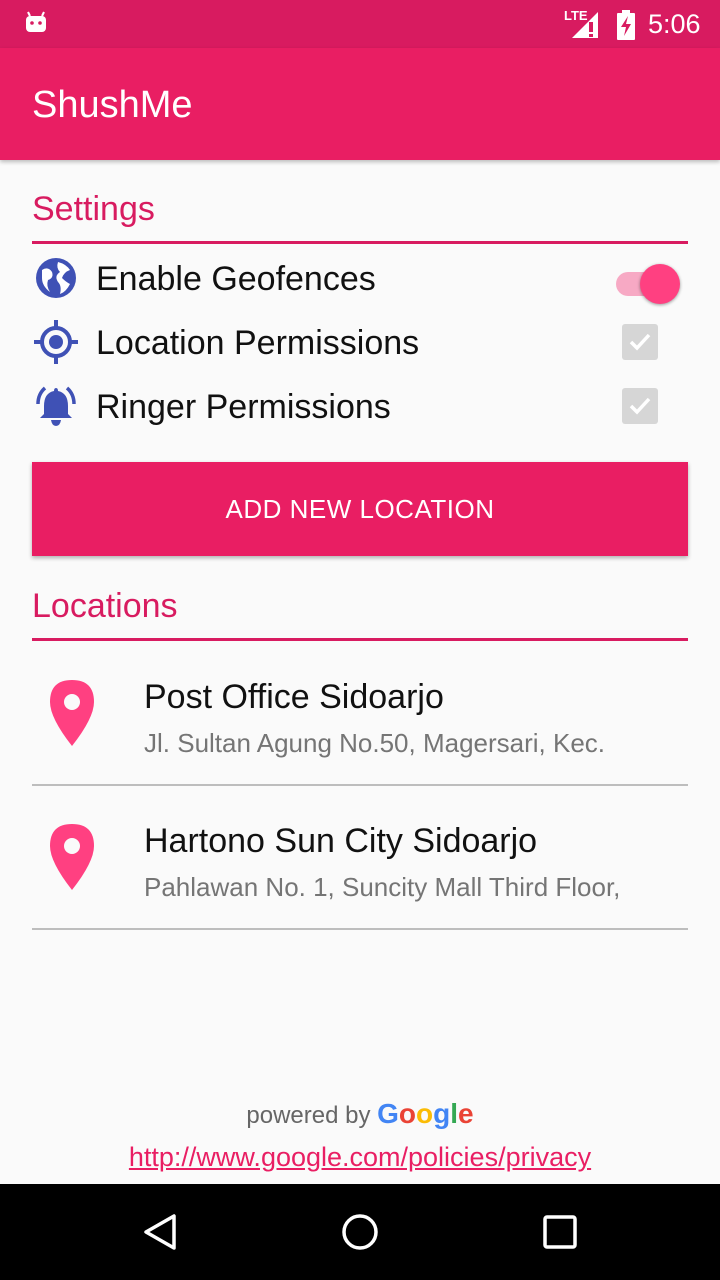  What do you see at coordinates (56, 278) in the screenshot?
I see `globe-icon` at bounding box center [56, 278].